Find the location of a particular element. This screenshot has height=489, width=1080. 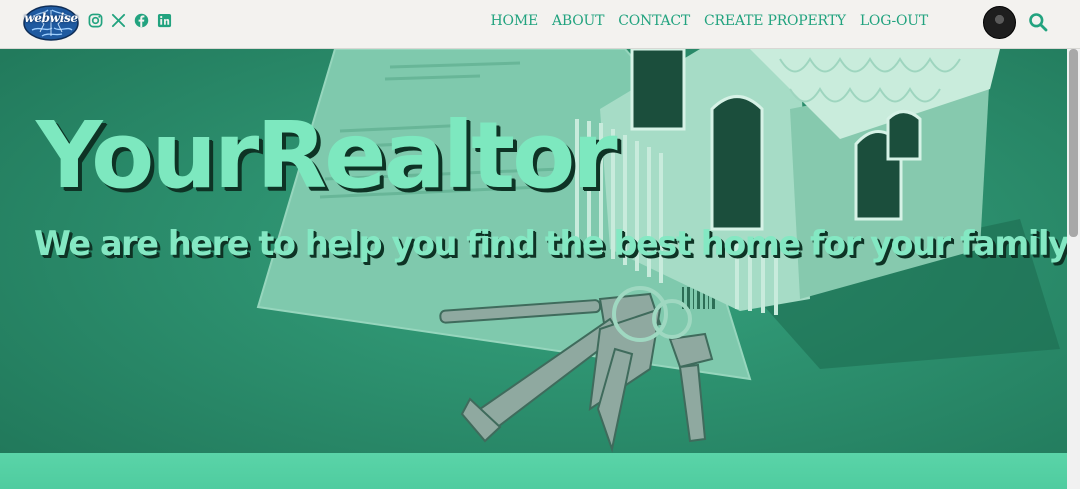

social-links is located at coordinates (130, 21).